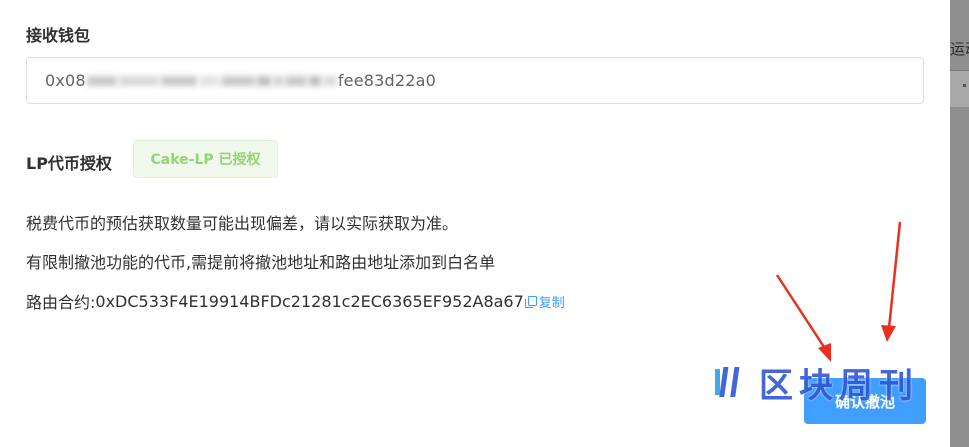 This screenshot has width=969, height=447. Describe the element at coordinates (894, 275) in the screenshot. I see `annotation-arrow-right-shaft` at that location.